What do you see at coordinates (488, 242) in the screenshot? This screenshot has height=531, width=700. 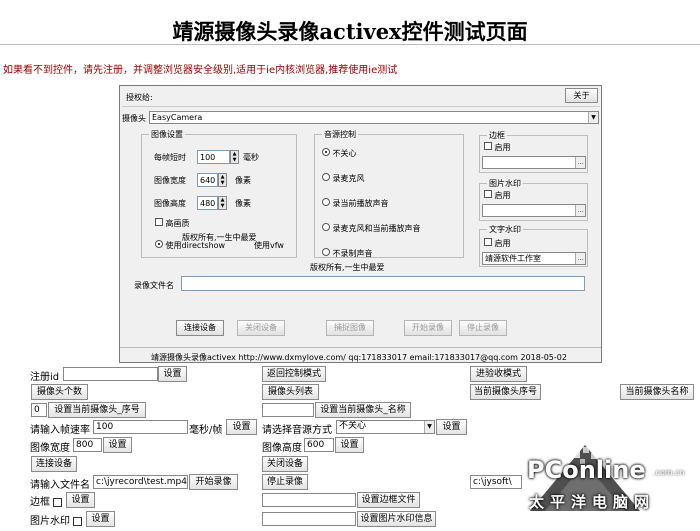 I see `text-watermark-checkbox` at bounding box center [488, 242].